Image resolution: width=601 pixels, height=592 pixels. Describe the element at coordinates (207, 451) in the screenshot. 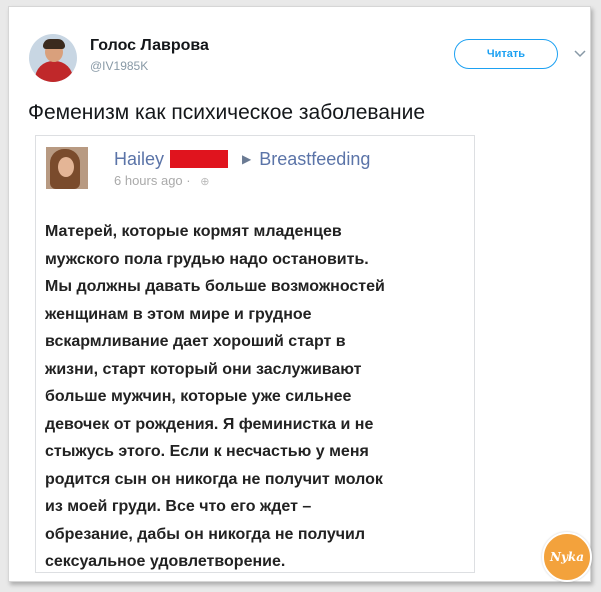

I see `fb-body-line: стыжусь этого. Если к несчастью у меня` at that location.